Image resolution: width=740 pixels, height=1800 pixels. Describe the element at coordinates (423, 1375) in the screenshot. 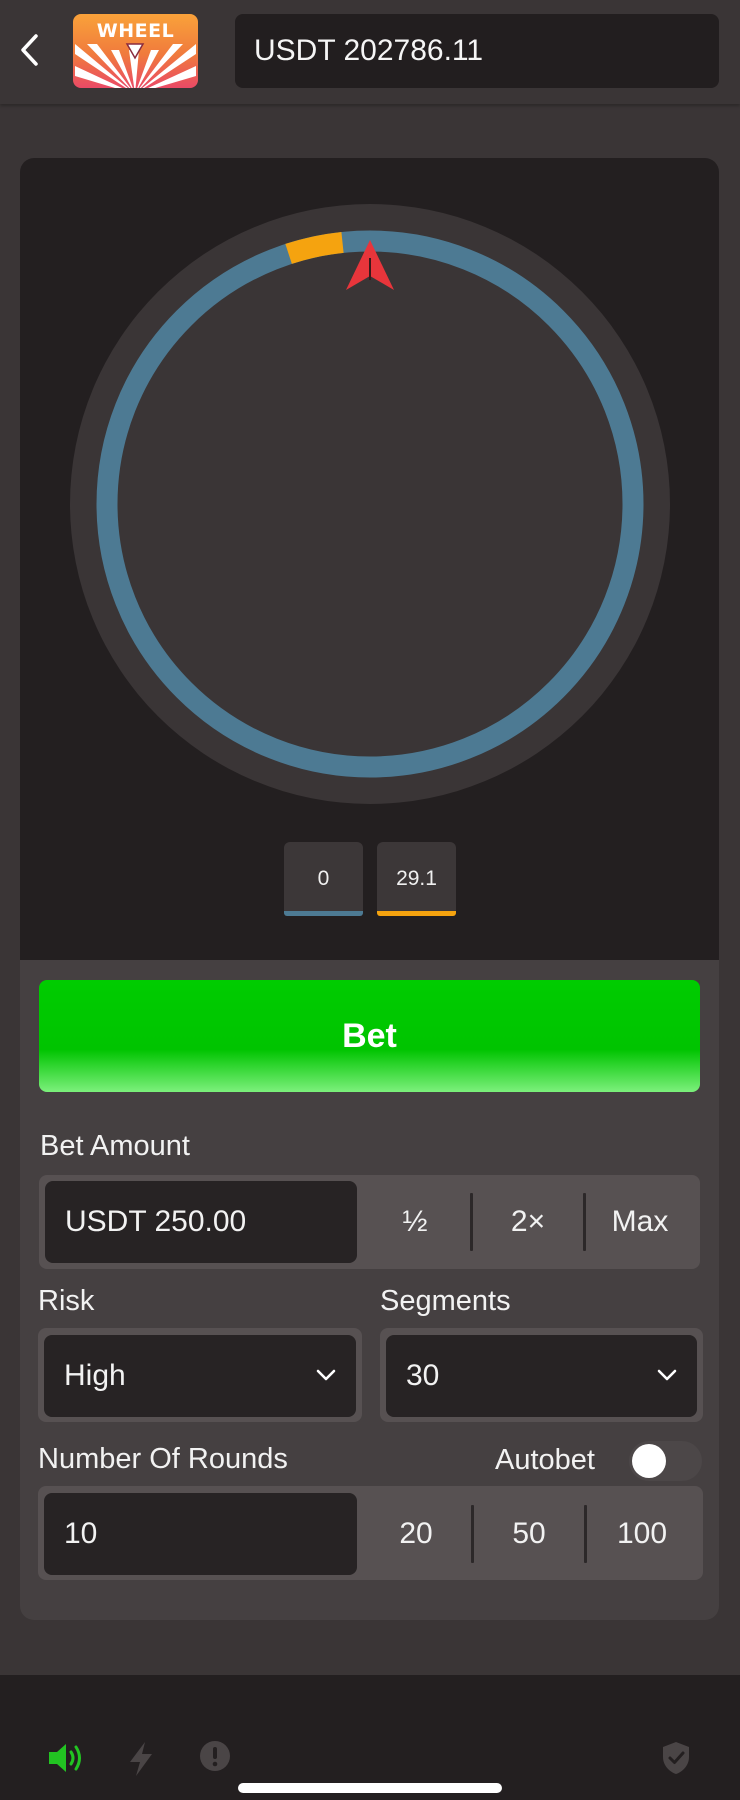

I see `segments-value: 30` at that location.